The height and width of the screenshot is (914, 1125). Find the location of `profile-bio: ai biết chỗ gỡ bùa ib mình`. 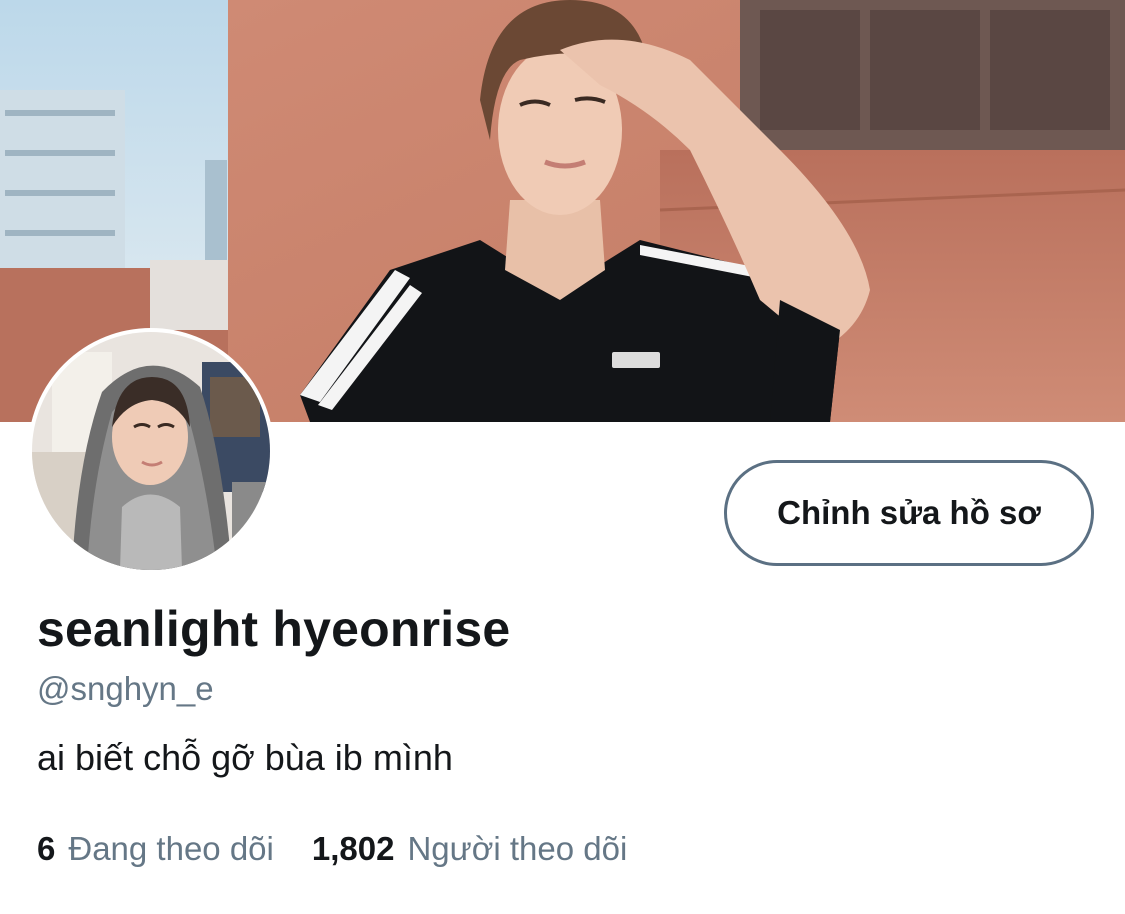

profile-bio: ai biết chỗ gỡ bùa ib mình is located at coordinates (245, 757).